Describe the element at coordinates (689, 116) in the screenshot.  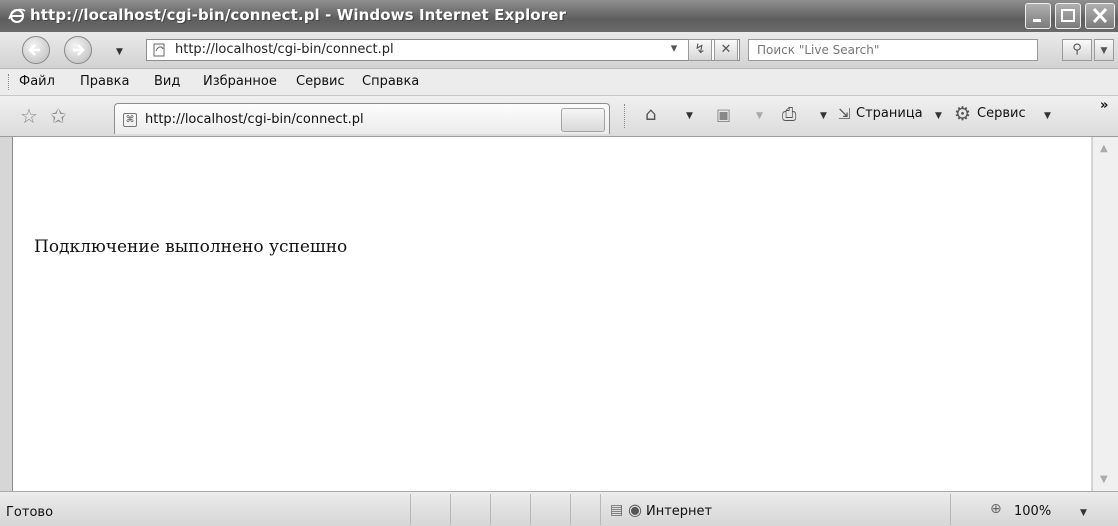
I see `home-dropdown-icon: ▼` at that location.